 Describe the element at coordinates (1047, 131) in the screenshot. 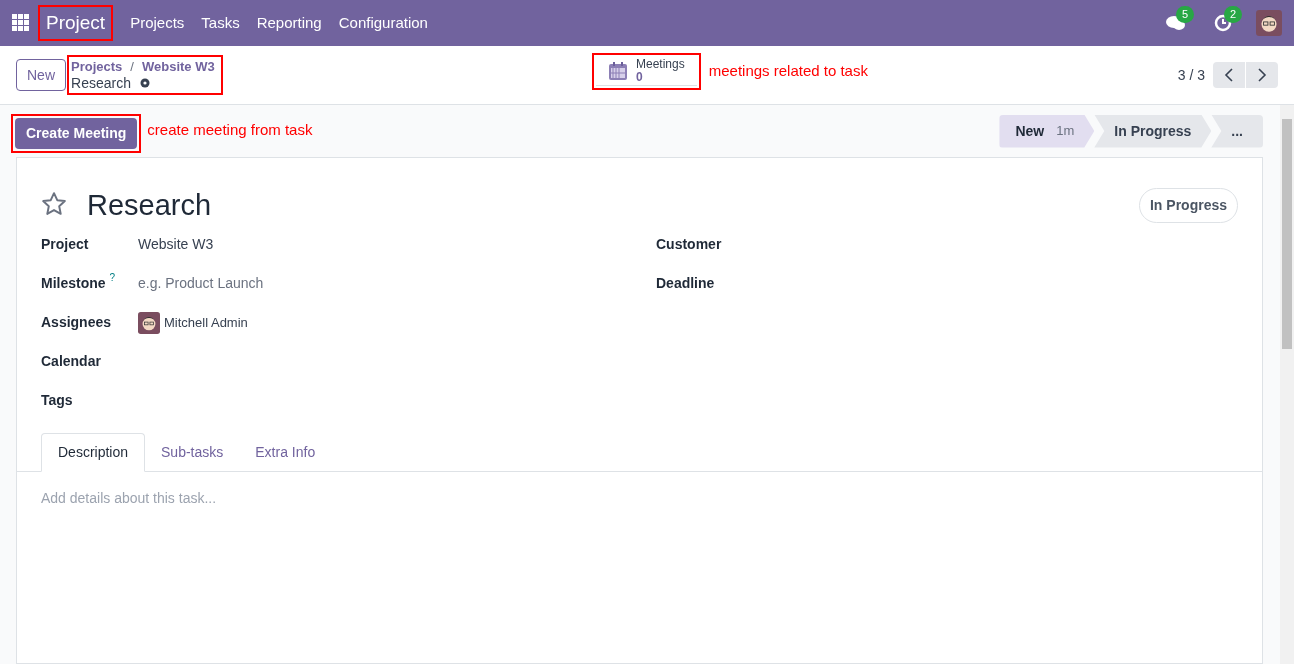

I see `stage-button: New 1m` at that location.